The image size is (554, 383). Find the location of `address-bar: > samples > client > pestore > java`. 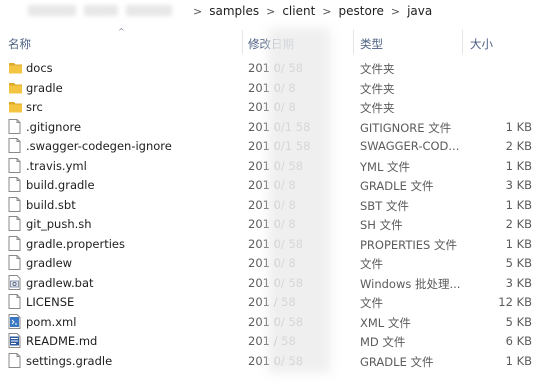

address-bar: > samples > client > pestore > java is located at coordinates (277, 12).